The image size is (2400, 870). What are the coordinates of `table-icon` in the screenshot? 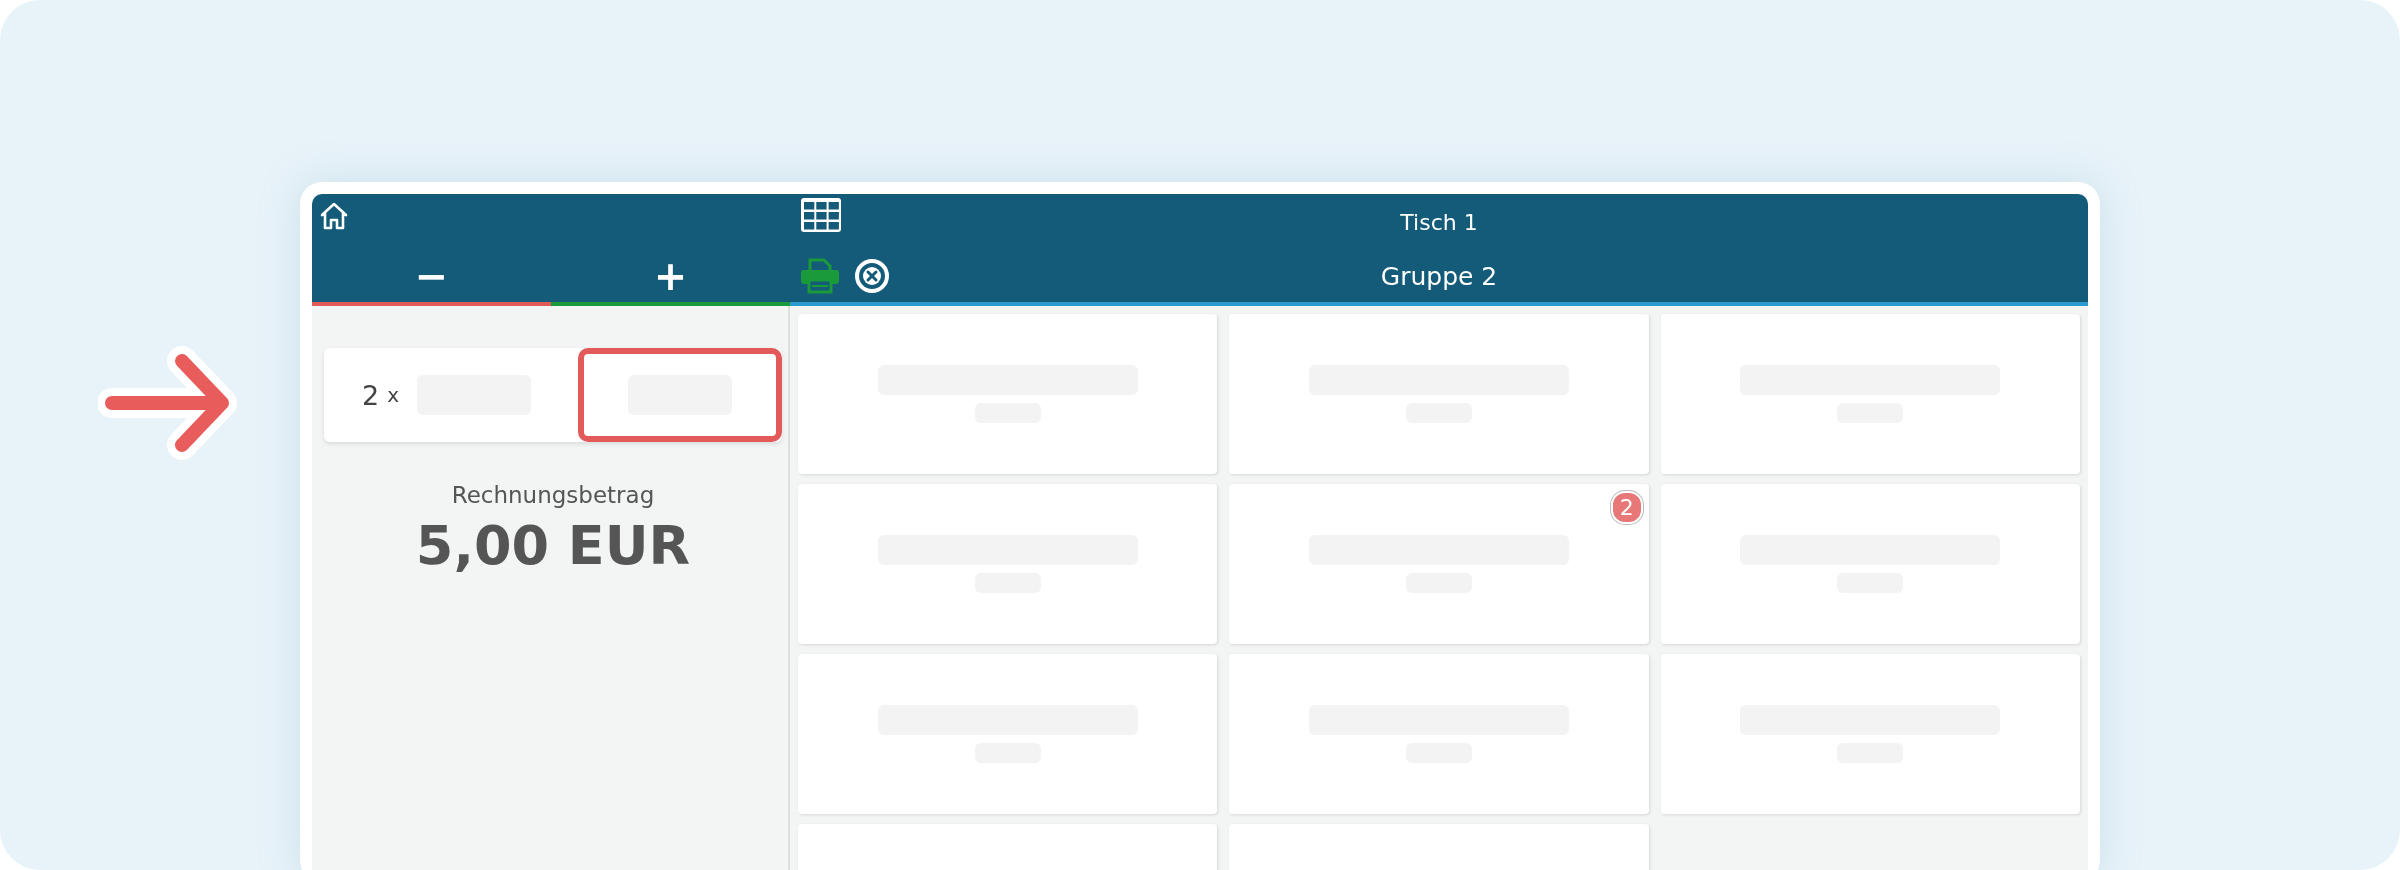 It's located at (821, 215).